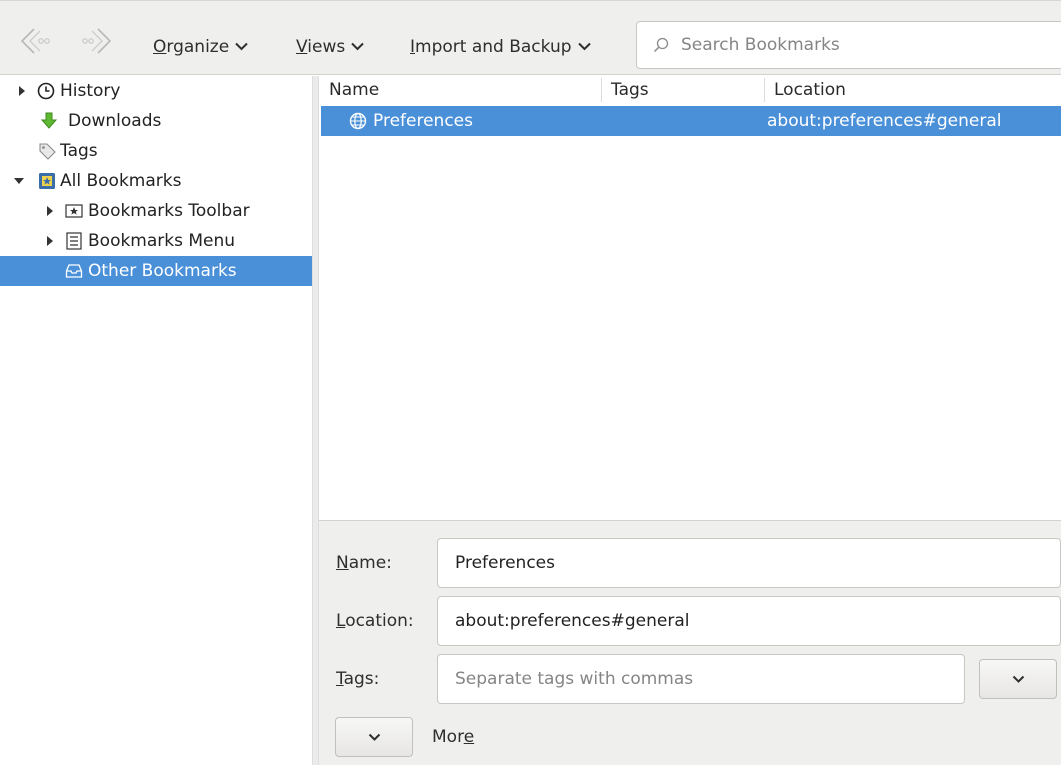 This screenshot has height=765, width=1061. I want to click on sidebar-item-bookmarks-toolbar: Bookmarks Toolbar, so click(156, 211).